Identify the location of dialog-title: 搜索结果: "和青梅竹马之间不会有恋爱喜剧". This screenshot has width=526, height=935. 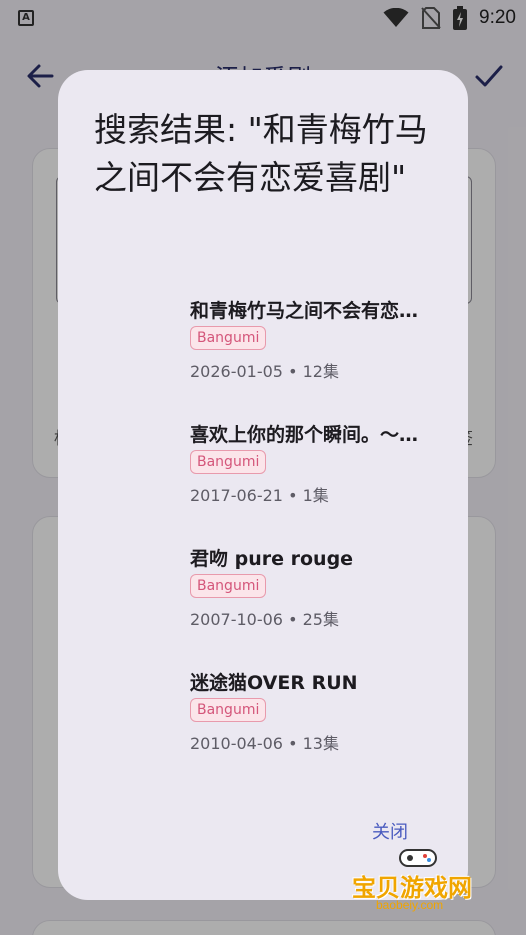
(261, 153).